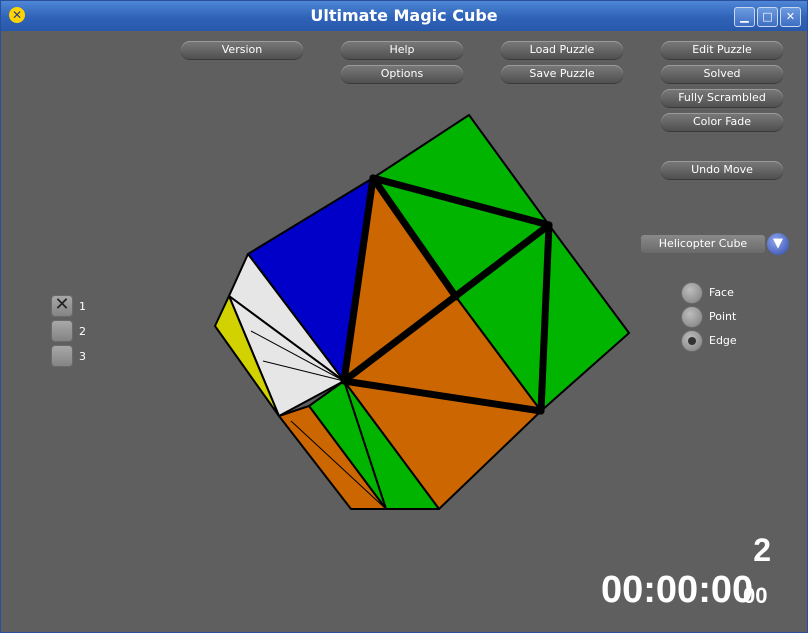 This screenshot has width=808, height=633. What do you see at coordinates (242, 50) in the screenshot?
I see `version-button: Version` at bounding box center [242, 50].